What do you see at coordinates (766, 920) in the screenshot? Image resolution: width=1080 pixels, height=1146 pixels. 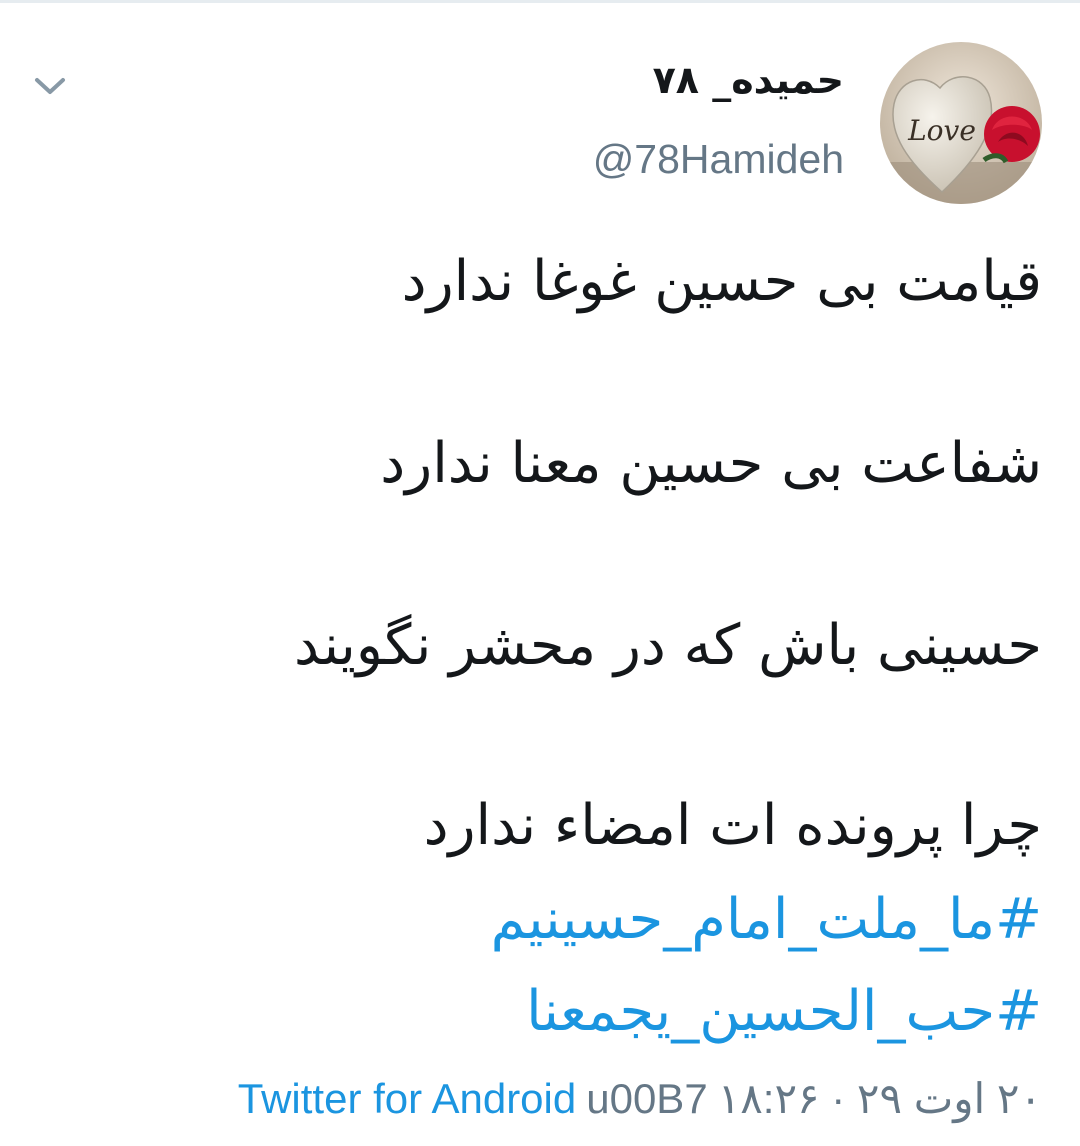 I see `hashtag-link-1: #ما_ملت_امام_حسینیم` at bounding box center [766, 920].